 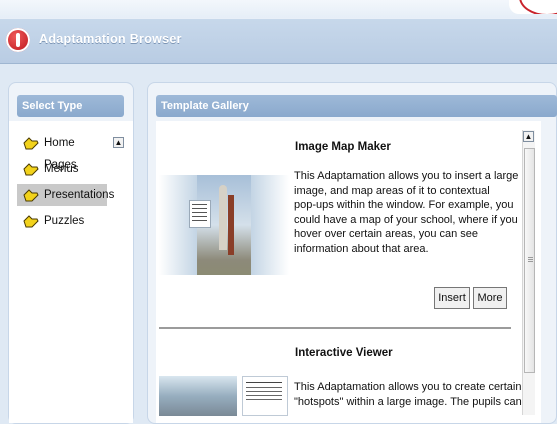 What do you see at coordinates (335, 328) in the screenshot?
I see `entry-divider` at bounding box center [335, 328].